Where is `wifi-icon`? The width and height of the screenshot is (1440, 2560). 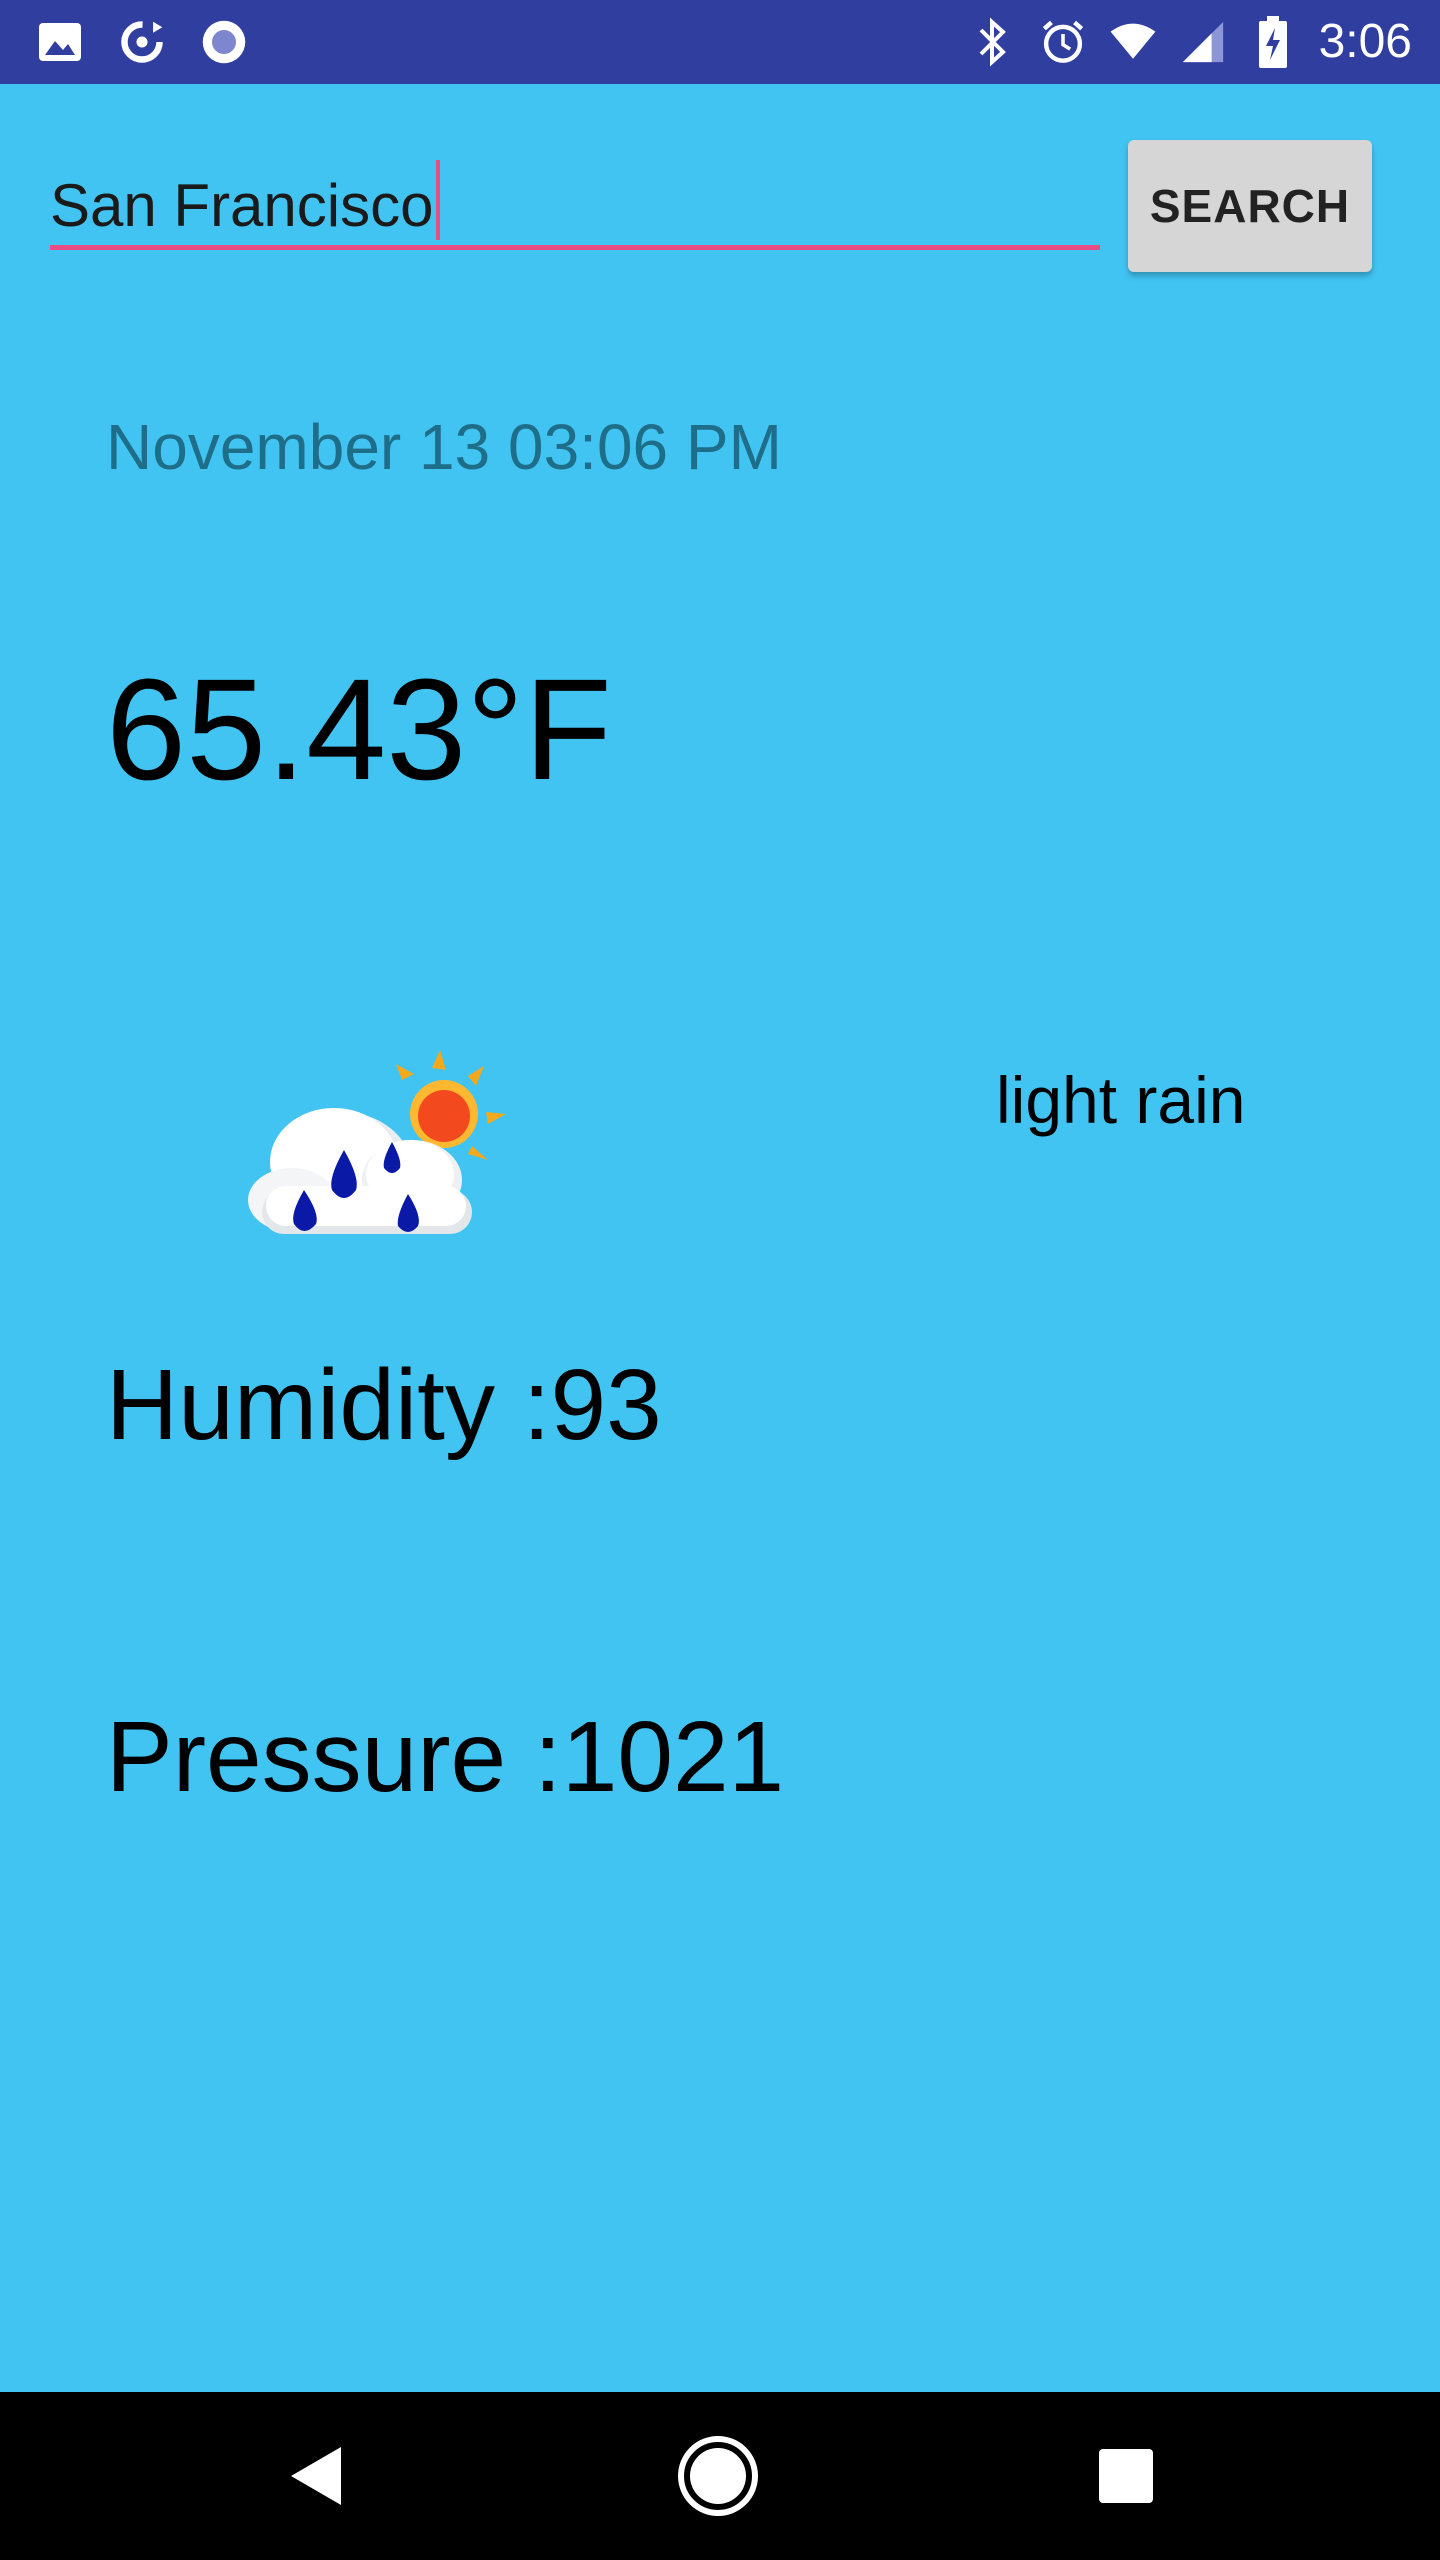
wifi-icon is located at coordinates (1133, 42).